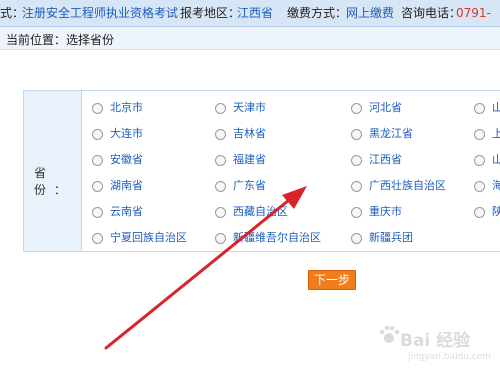 This screenshot has height=375, width=500. Describe the element at coordinates (317, 13) in the screenshot. I see `payment-label: 缴费方式：` at that location.